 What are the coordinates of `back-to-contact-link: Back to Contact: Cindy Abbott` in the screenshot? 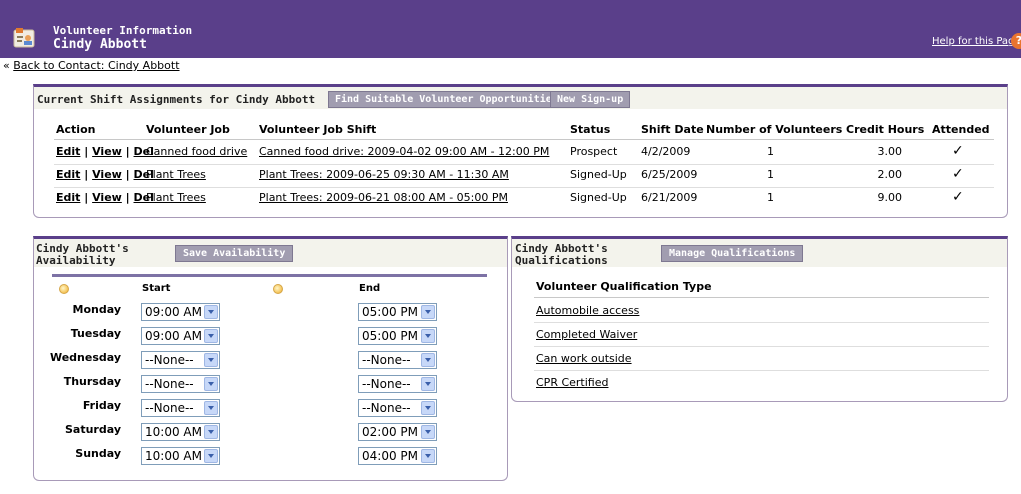 It's located at (96, 65).